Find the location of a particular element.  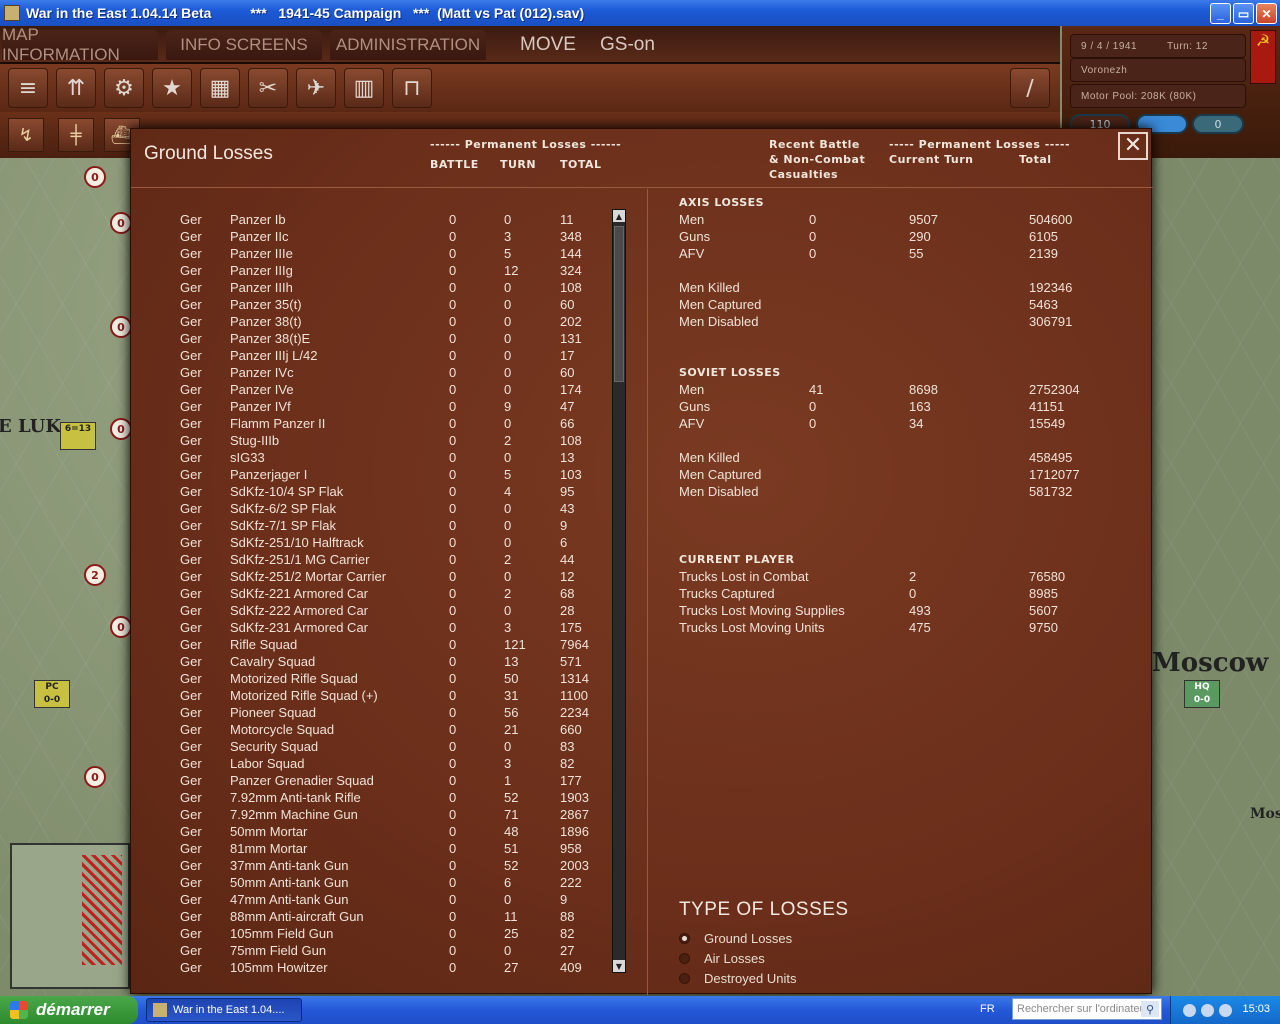

route-icon: ↯ is located at coordinates (26, 135).